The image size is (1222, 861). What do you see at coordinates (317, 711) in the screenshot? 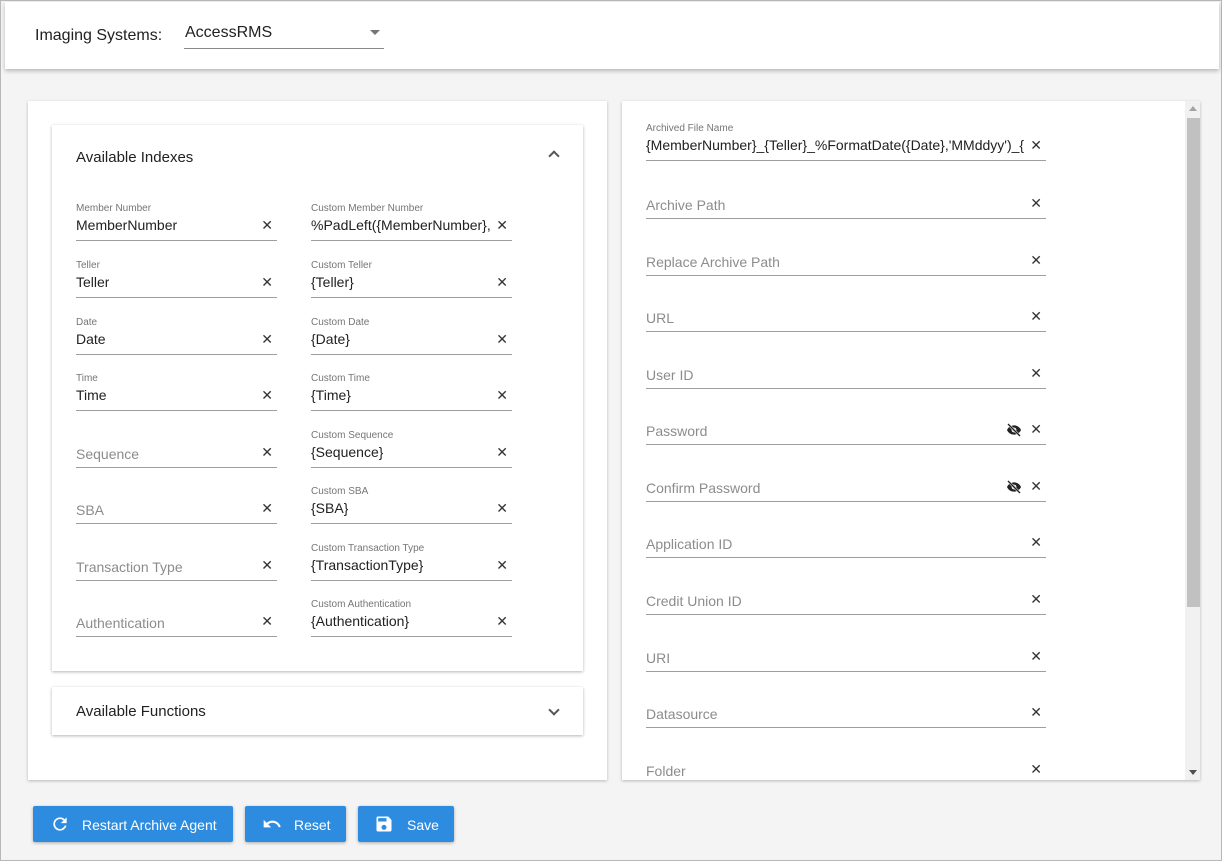
I see `available-functions-panel: Available Functions` at bounding box center [317, 711].